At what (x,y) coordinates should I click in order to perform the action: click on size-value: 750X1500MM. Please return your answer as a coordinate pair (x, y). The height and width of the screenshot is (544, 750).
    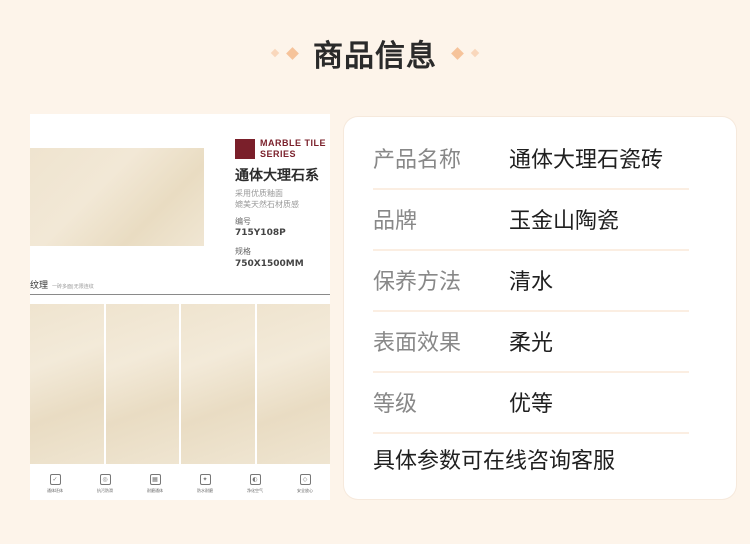
    Looking at the image, I should click on (269, 264).